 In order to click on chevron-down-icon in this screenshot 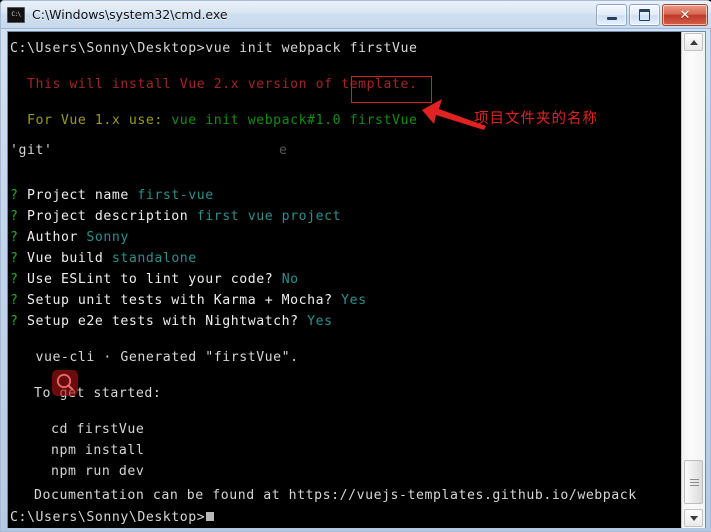, I will do `click(693, 518)`.